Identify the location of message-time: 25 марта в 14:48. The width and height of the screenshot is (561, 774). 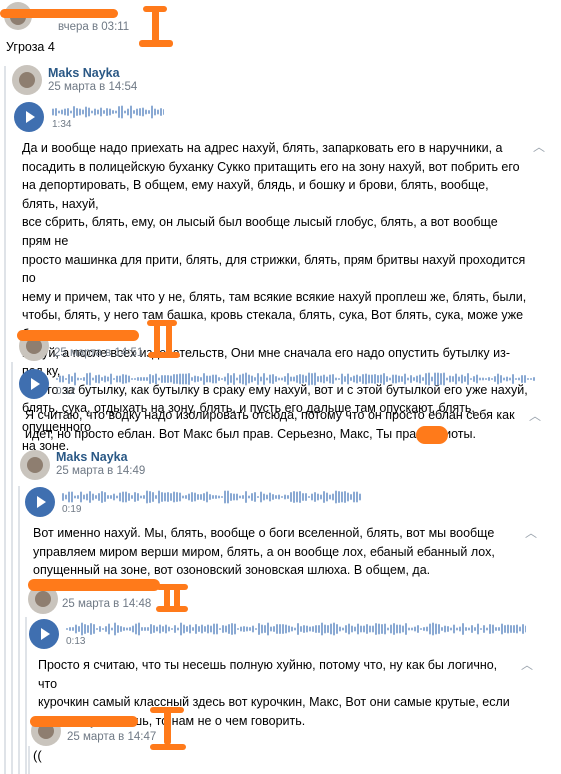
(106, 604).